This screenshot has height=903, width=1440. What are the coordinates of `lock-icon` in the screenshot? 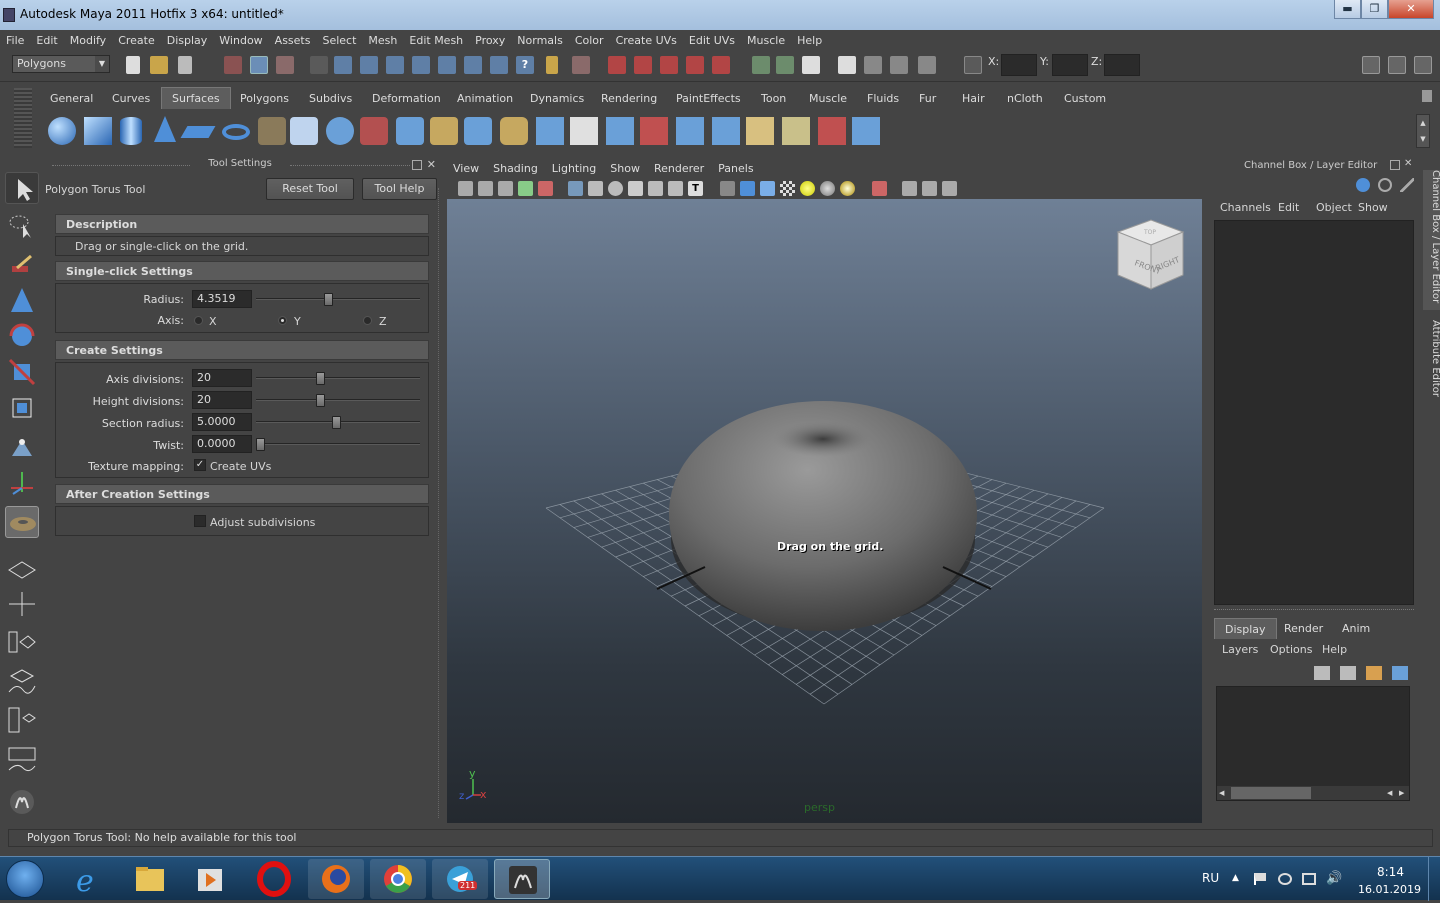 It's located at (552, 65).